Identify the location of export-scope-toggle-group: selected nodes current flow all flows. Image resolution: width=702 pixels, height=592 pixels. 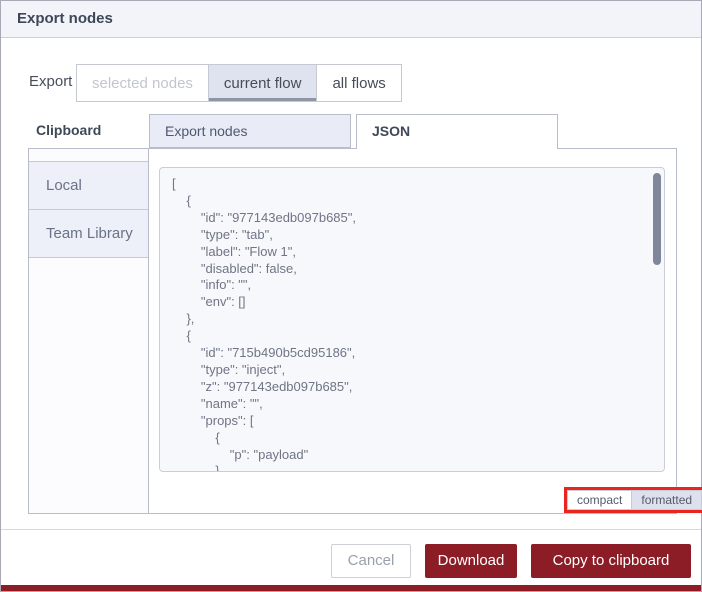
(239, 83).